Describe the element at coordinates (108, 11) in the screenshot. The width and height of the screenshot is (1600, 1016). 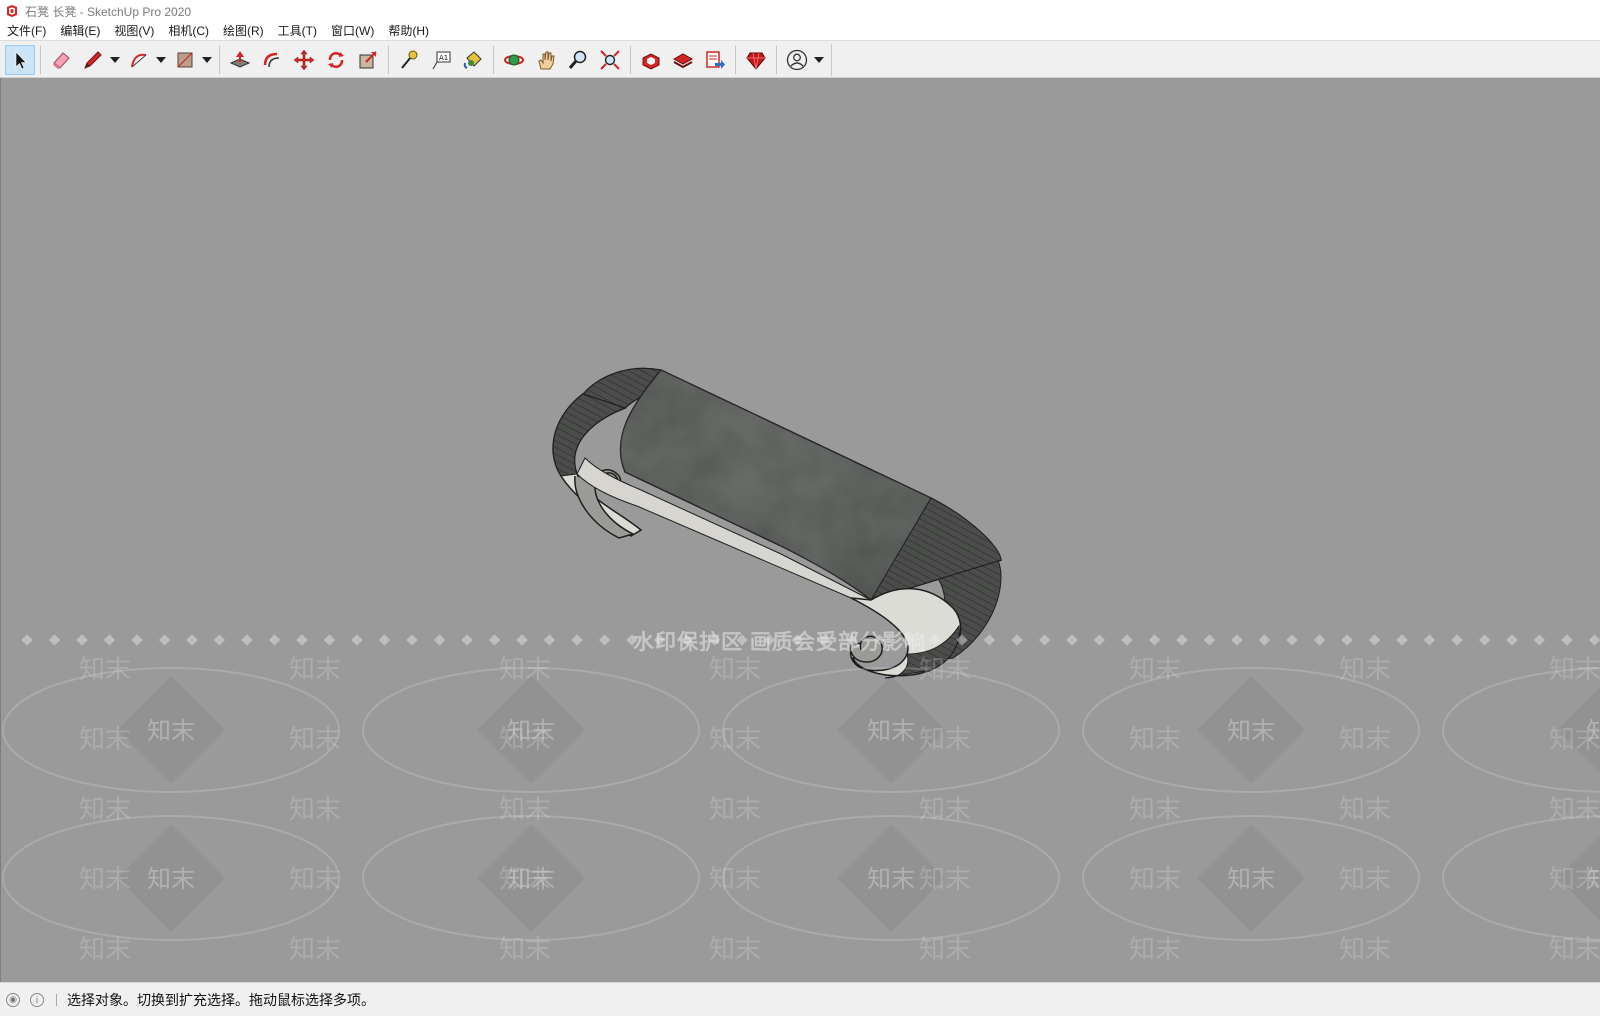
I see `window-title: 石凳 长凳 - SketchUp Pro 2020` at that location.